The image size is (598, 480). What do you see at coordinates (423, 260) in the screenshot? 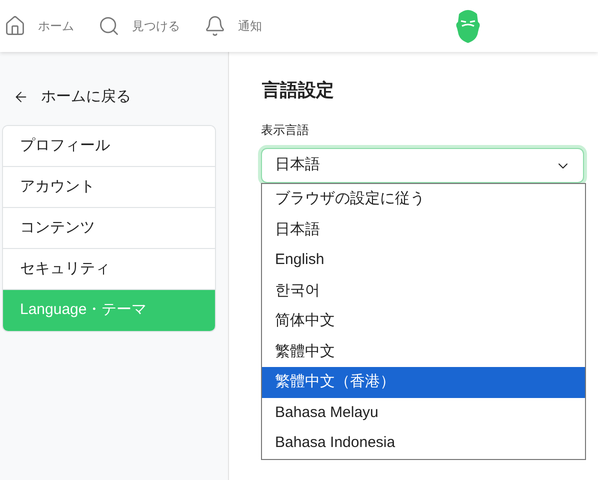
I see `dropdown-option: English` at bounding box center [423, 260].